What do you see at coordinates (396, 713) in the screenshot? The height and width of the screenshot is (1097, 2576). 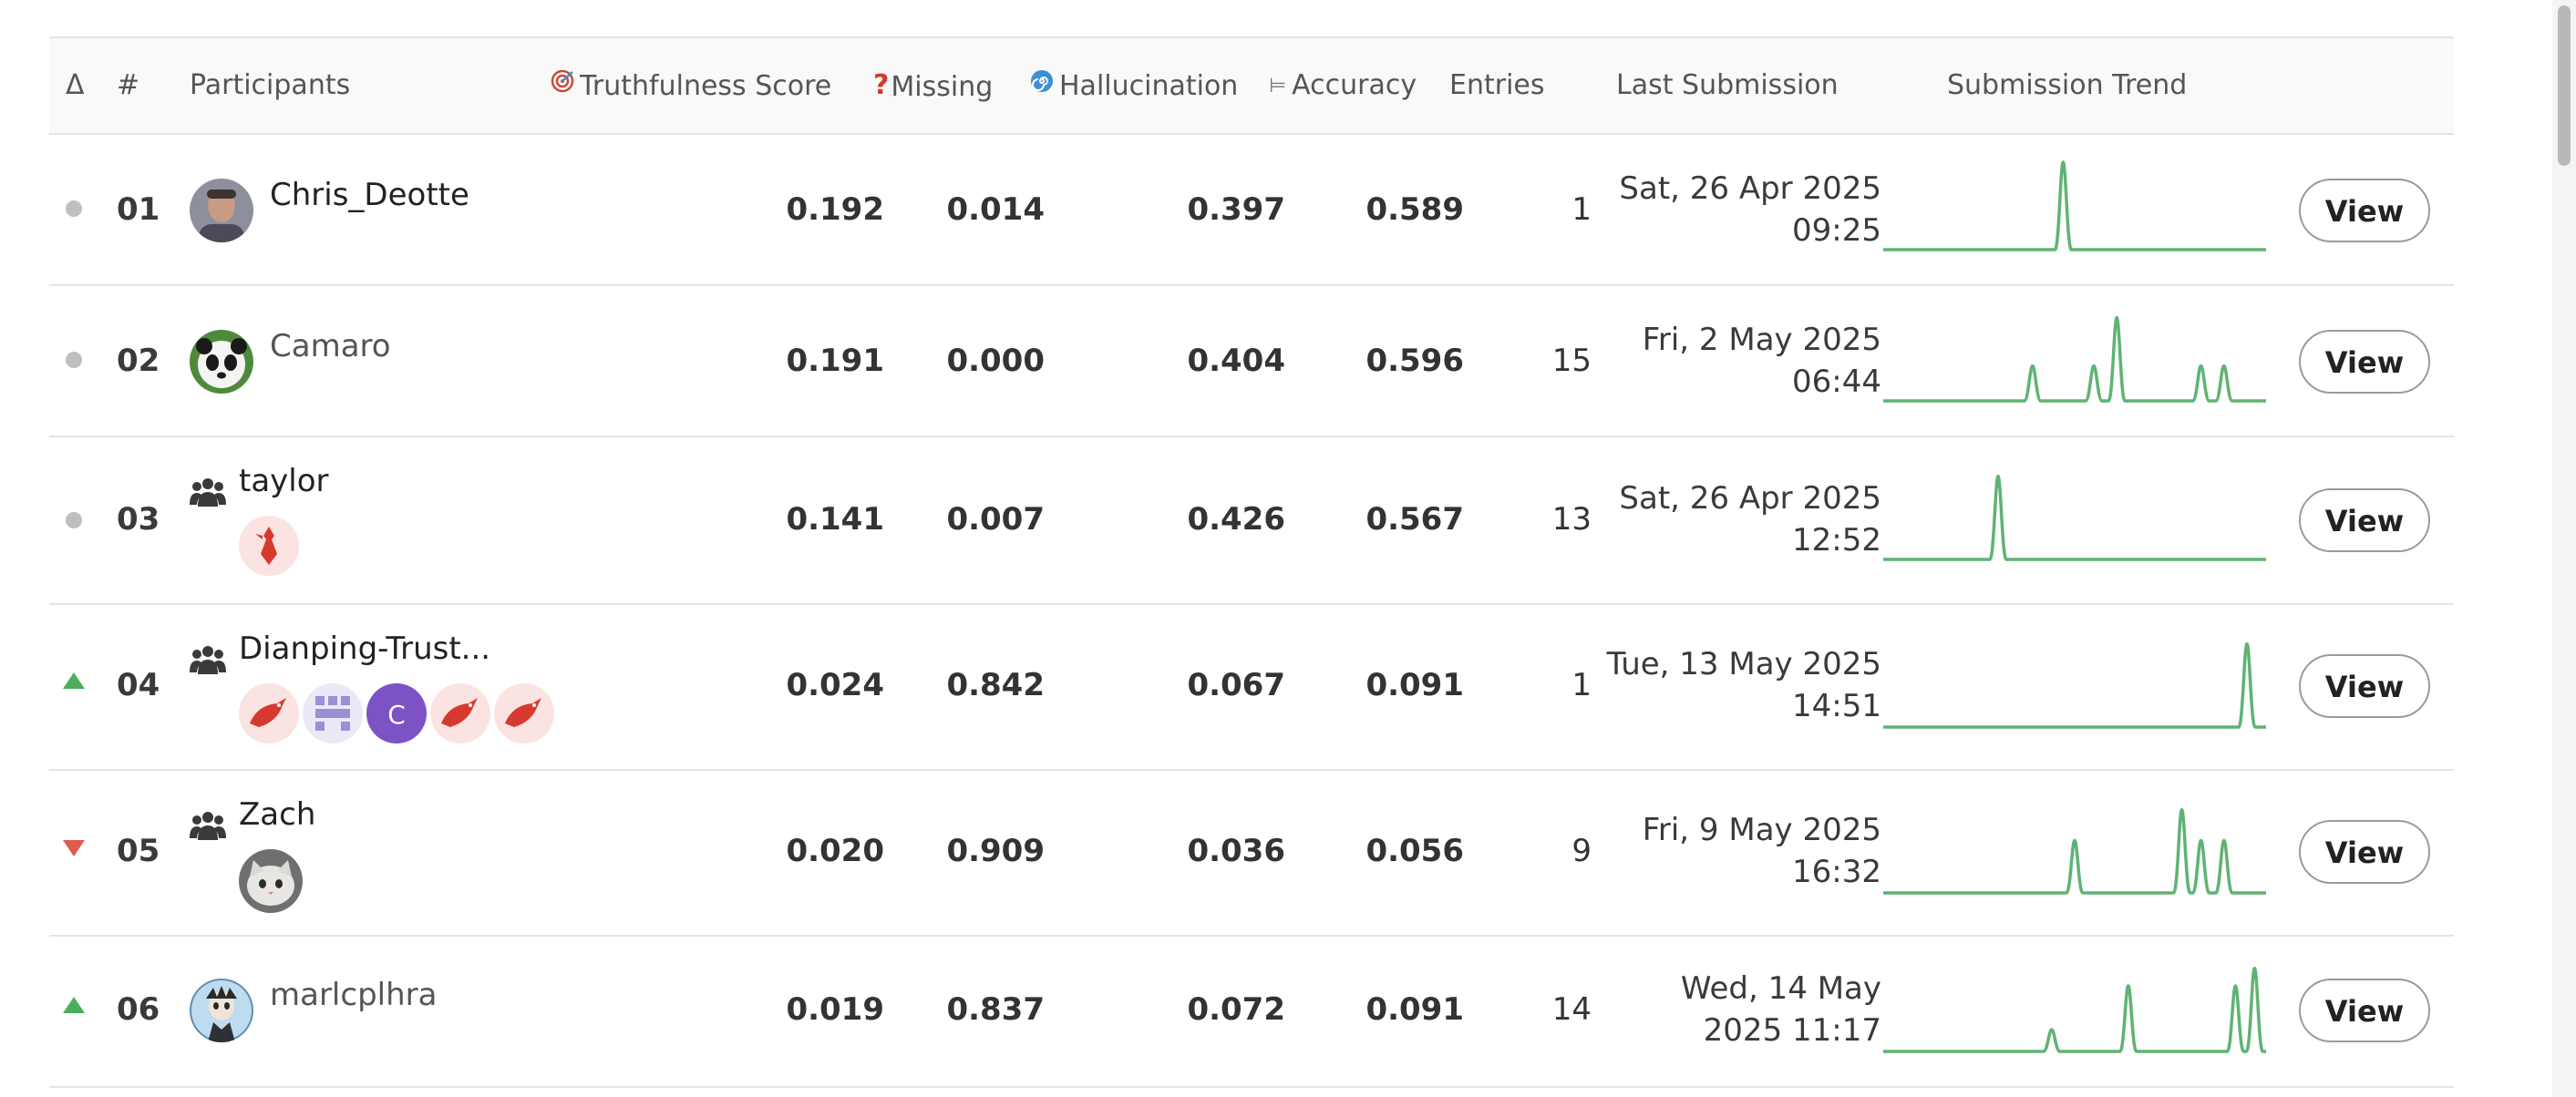 I see `team-member-avatar: C` at bounding box center [396, 713].